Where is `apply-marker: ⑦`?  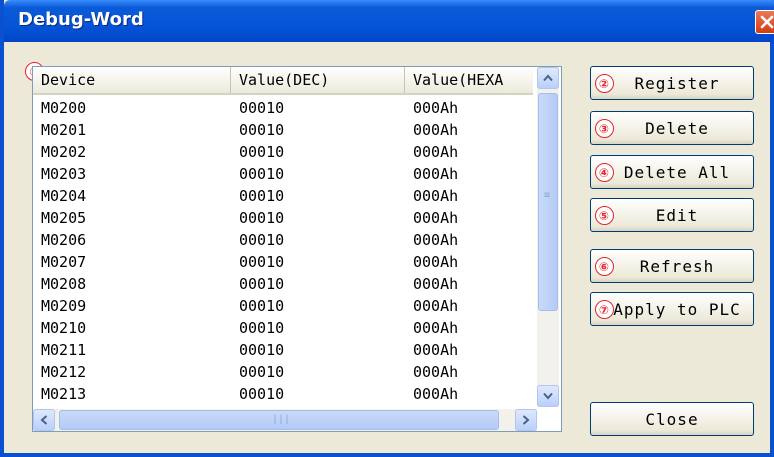 apply-marker: ⑦ is located at coordinates (604, 309).